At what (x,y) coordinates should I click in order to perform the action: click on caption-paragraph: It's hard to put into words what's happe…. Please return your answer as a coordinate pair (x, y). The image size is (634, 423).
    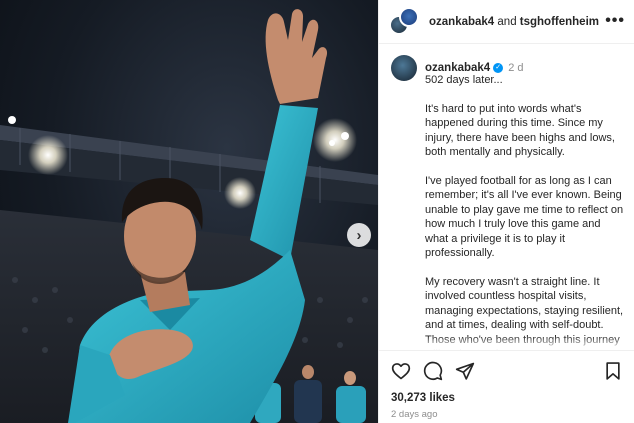
    Looking at the image, I should click on (520, 130).